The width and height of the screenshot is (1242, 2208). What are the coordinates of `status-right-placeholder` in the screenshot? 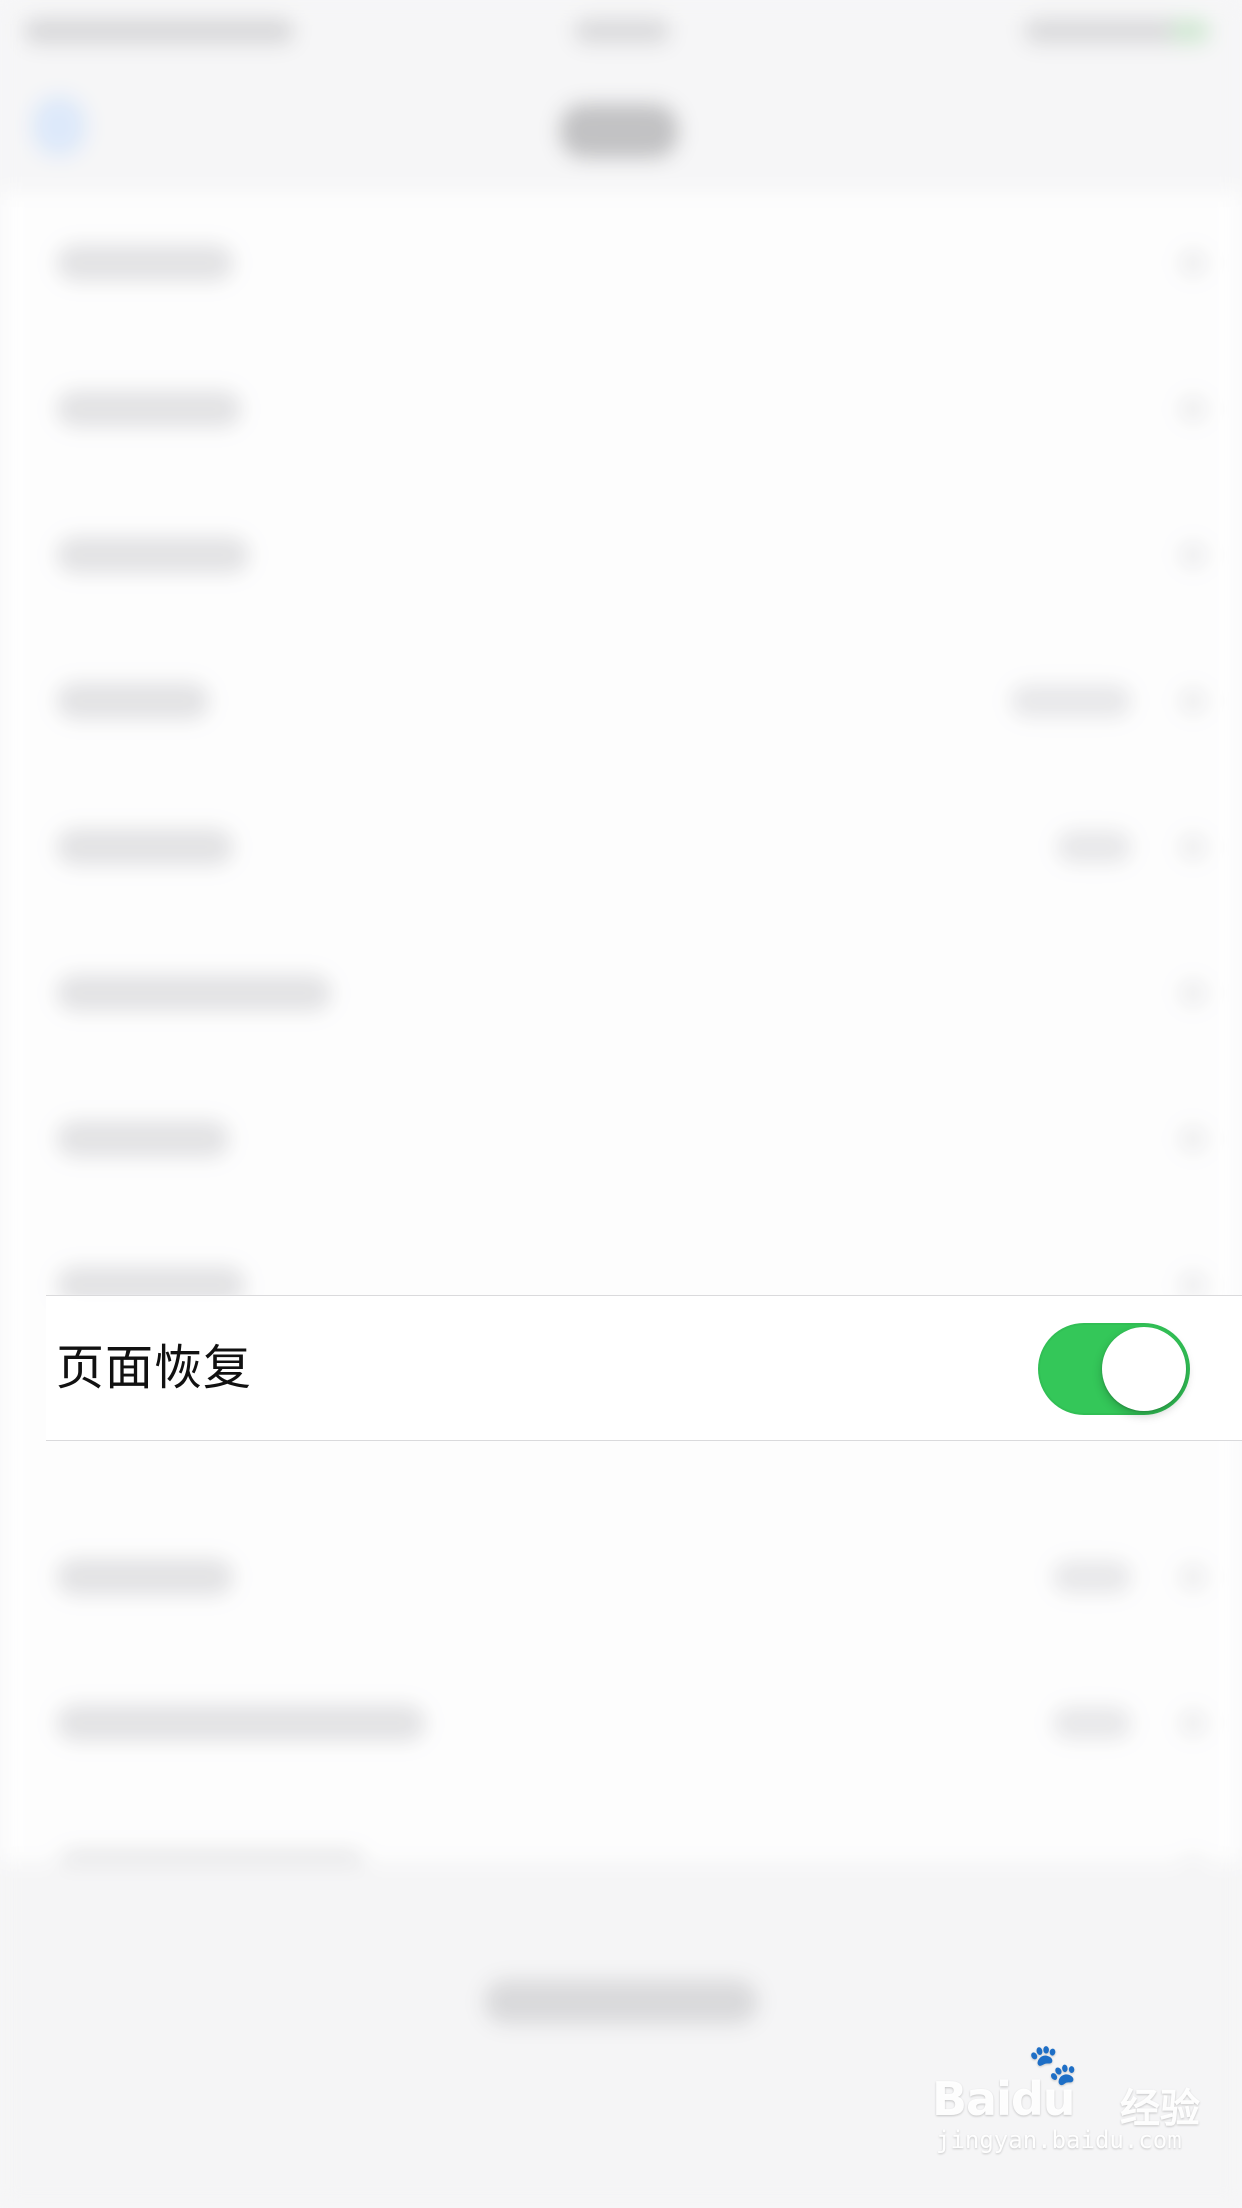 It's located at (1117, 31).